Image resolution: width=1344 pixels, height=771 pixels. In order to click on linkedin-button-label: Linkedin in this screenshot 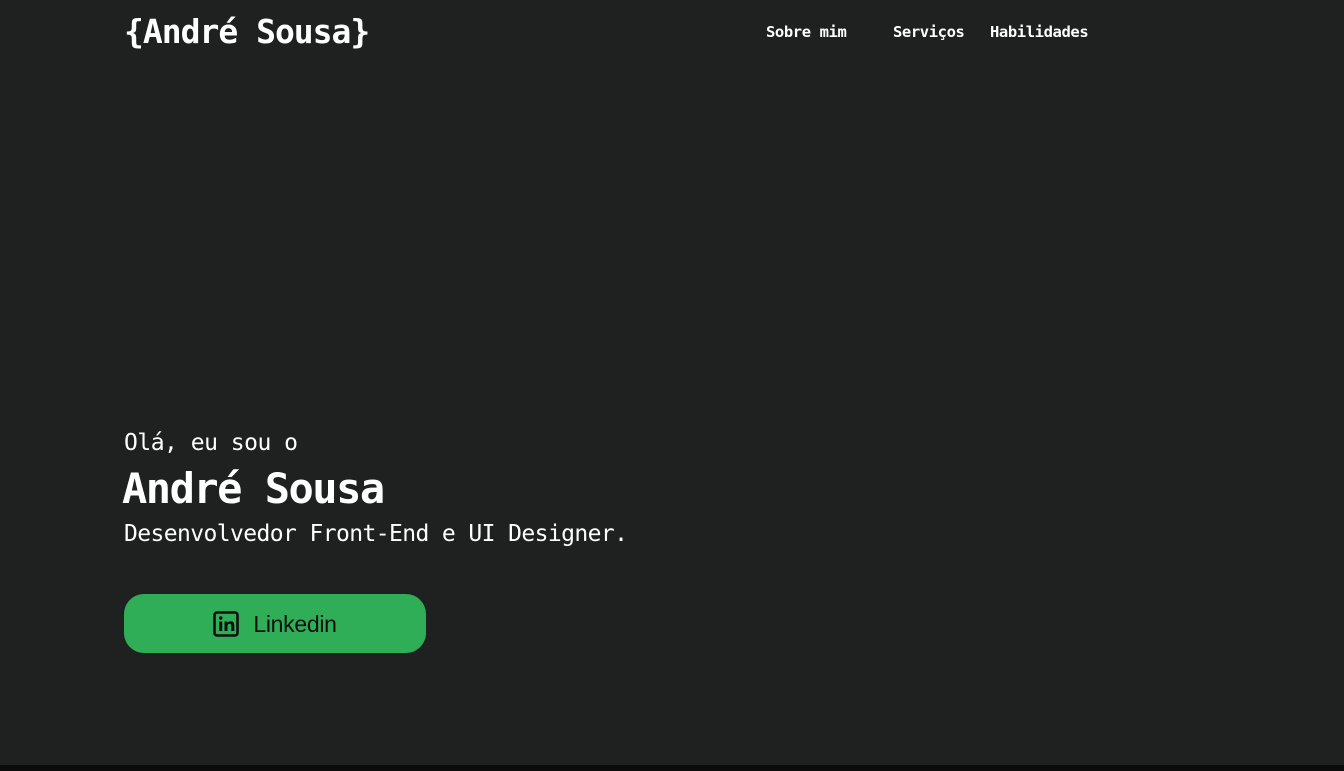, I will do `click(295, 623)`.